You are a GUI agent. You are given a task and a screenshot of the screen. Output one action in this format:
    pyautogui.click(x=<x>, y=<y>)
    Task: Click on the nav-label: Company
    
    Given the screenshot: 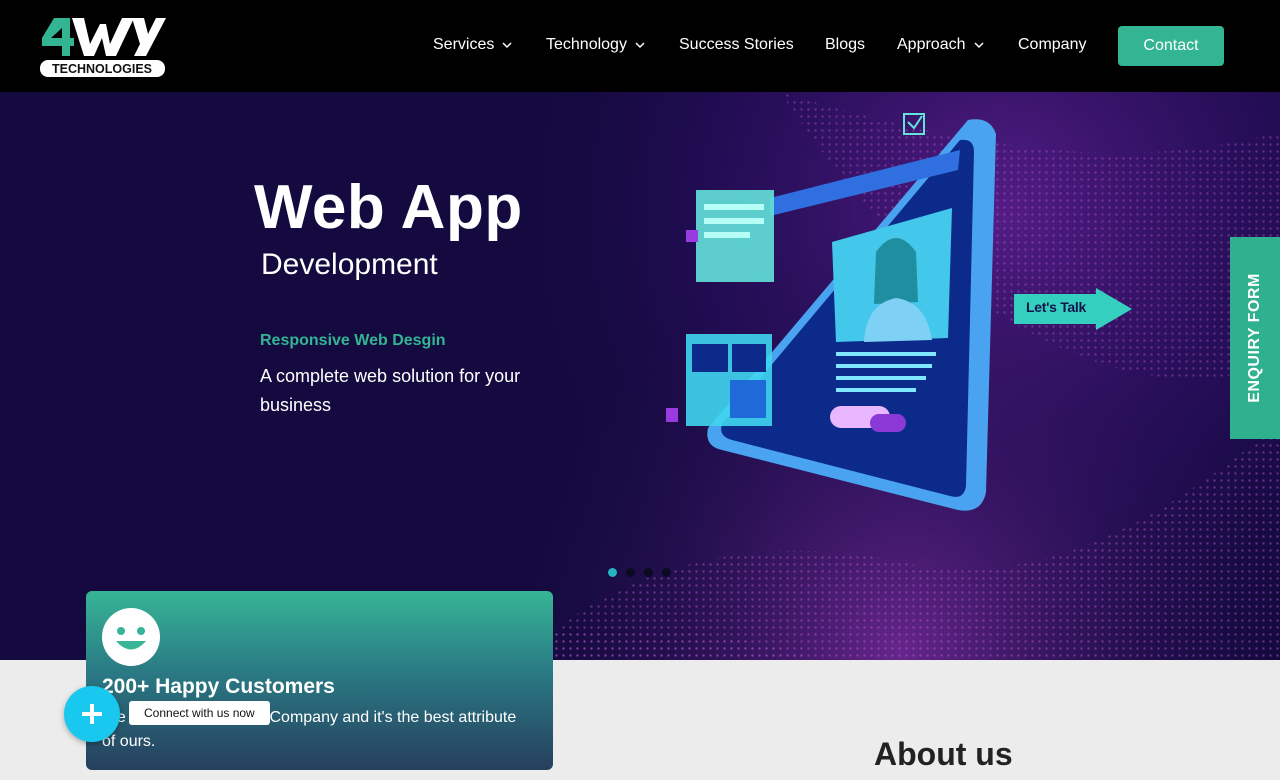 What is the action you would take?
    pyautogui.click(x=1052, y=44)
    